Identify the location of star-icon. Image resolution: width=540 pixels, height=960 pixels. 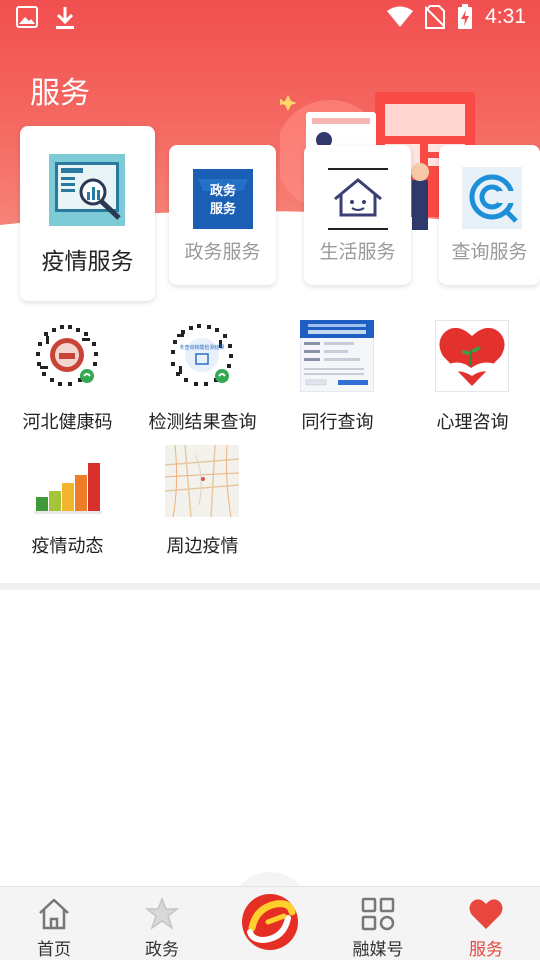
(162, 913).